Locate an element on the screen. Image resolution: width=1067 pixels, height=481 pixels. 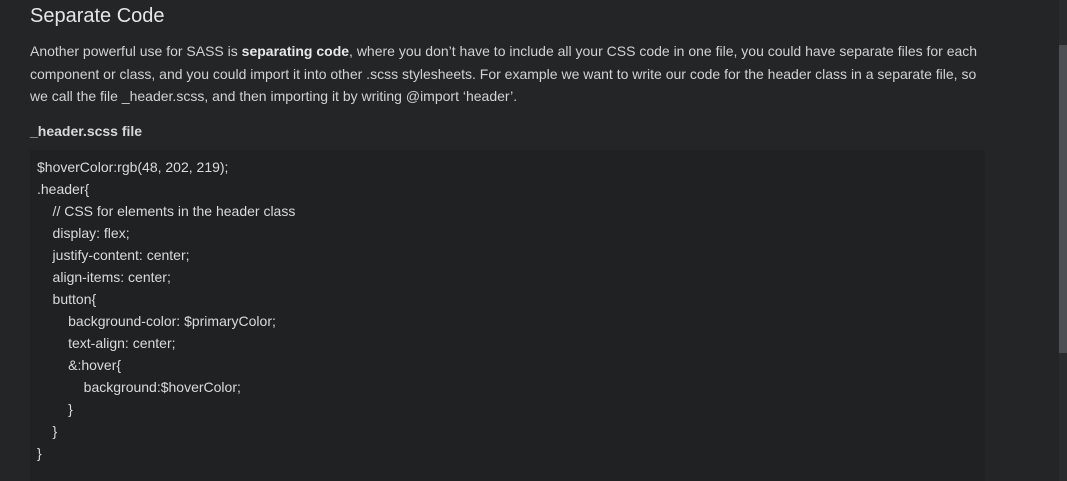
file-label: _header.scss file is located at coordinates (86, 131).